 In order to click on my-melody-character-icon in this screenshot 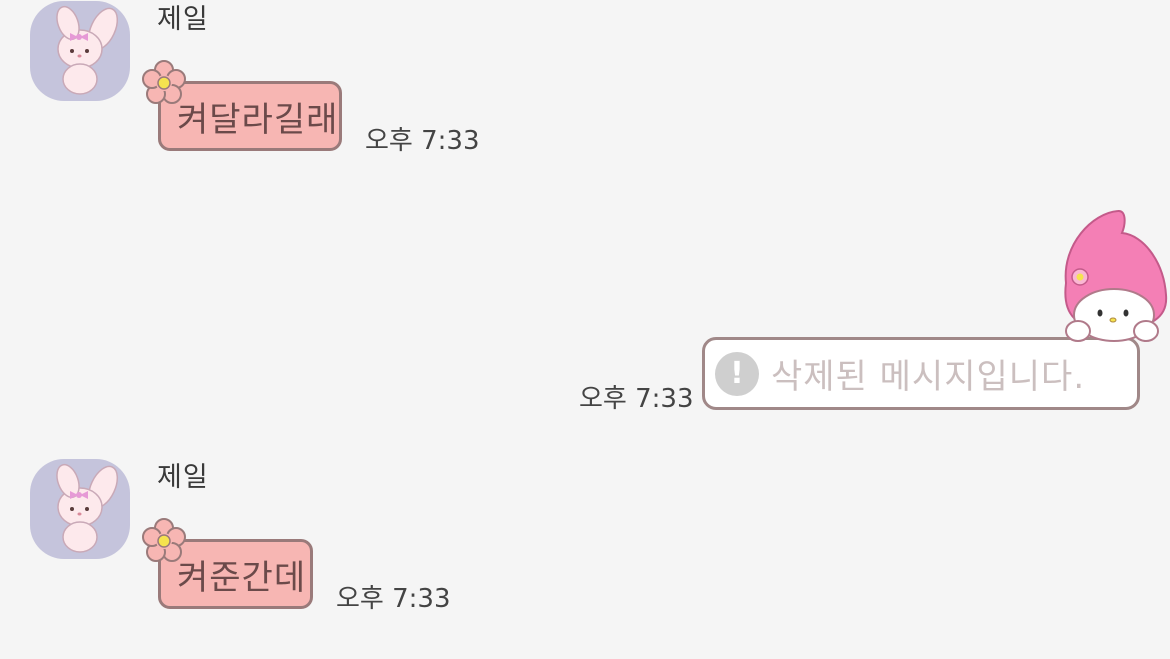, I will do `click(1116, 276)`.